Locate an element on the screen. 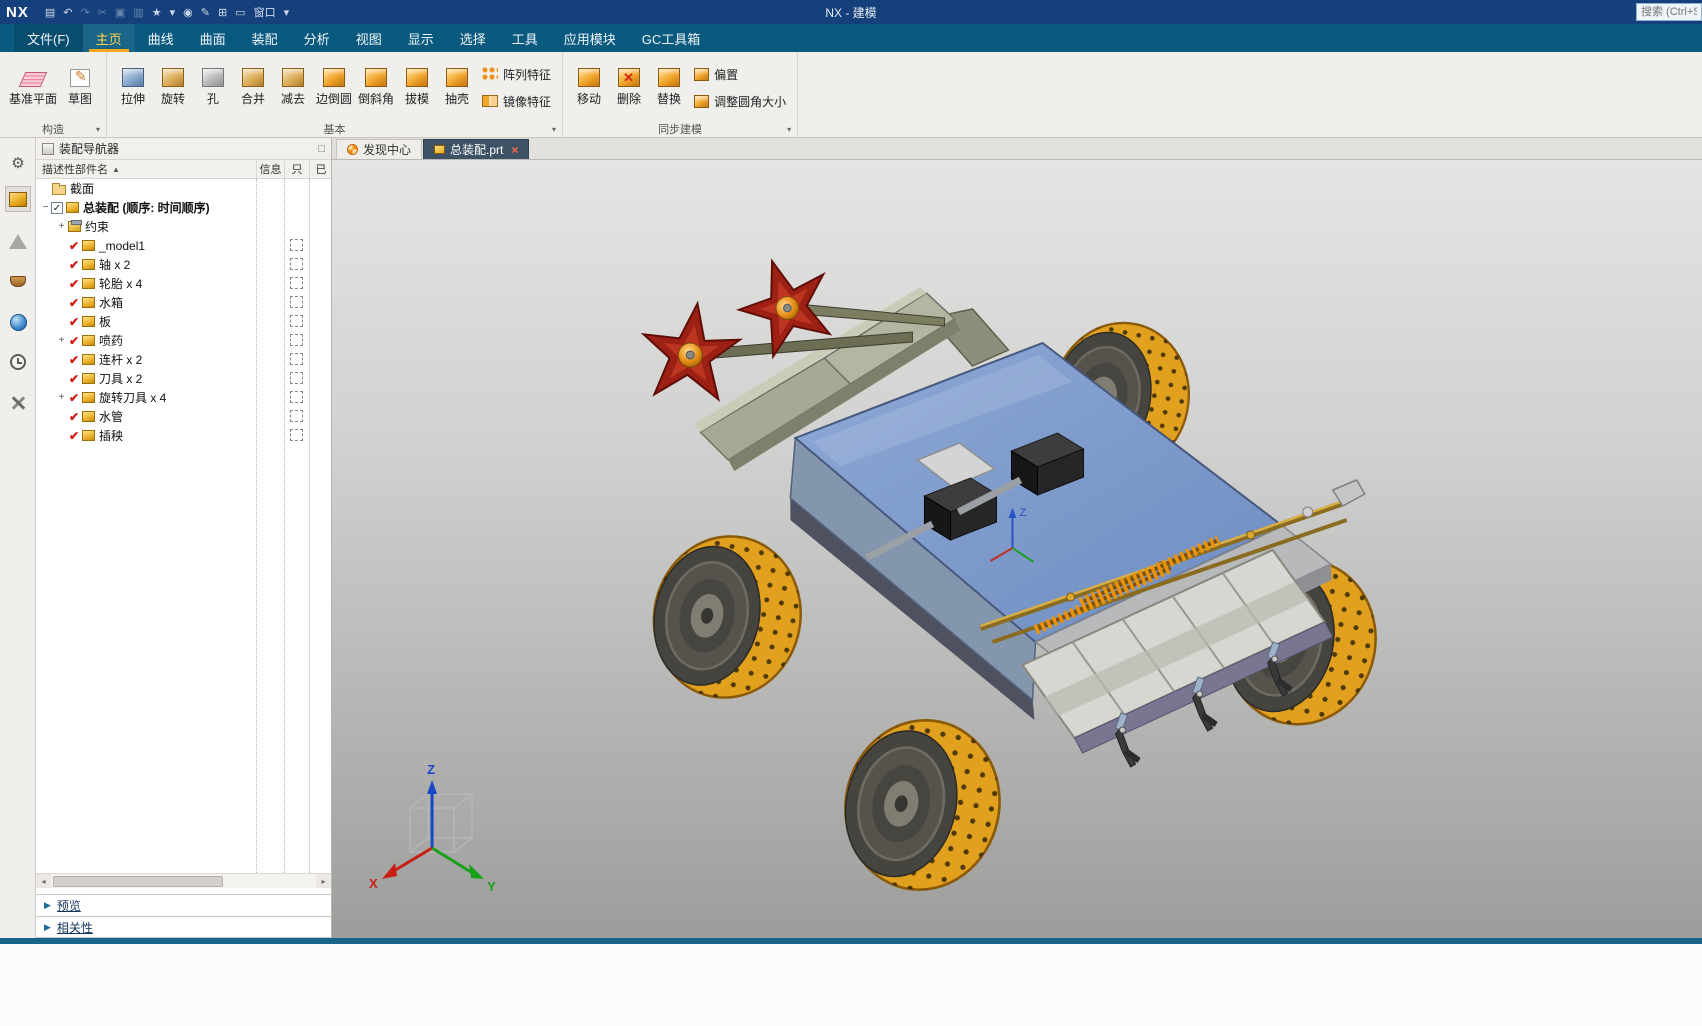 This screenshot has height=1026, width=1702. cut-icon: ✂ is located at coordinates (102, 12).